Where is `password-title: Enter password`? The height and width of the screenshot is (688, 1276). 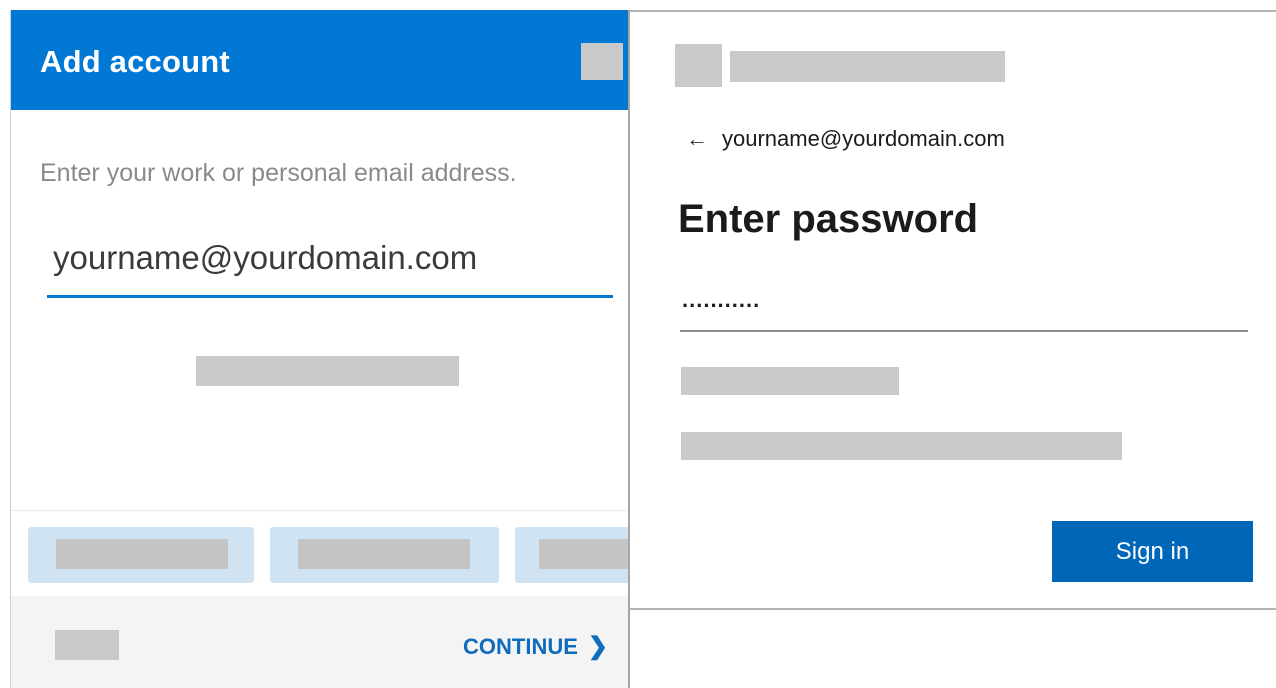 password-title: Enter password is located at coordinates (828, 219).